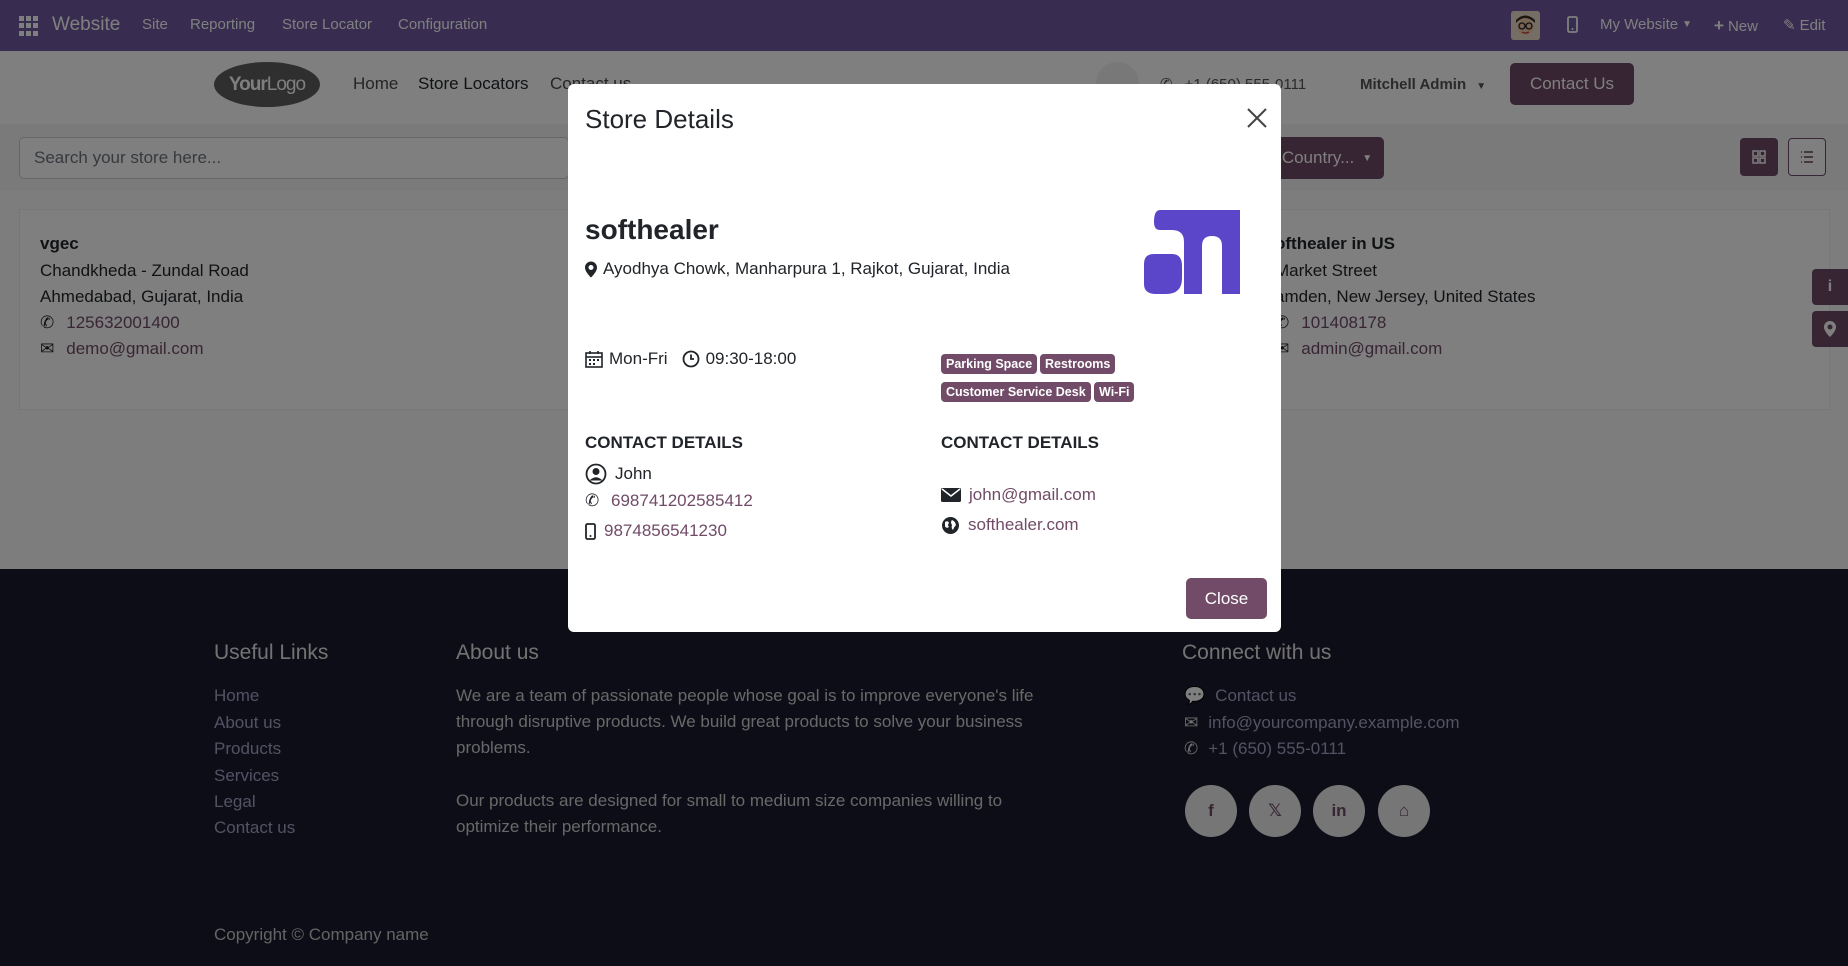 This screenshot has height=966, width=1848. I want to click on map-marker-icon, so click(591, 269).